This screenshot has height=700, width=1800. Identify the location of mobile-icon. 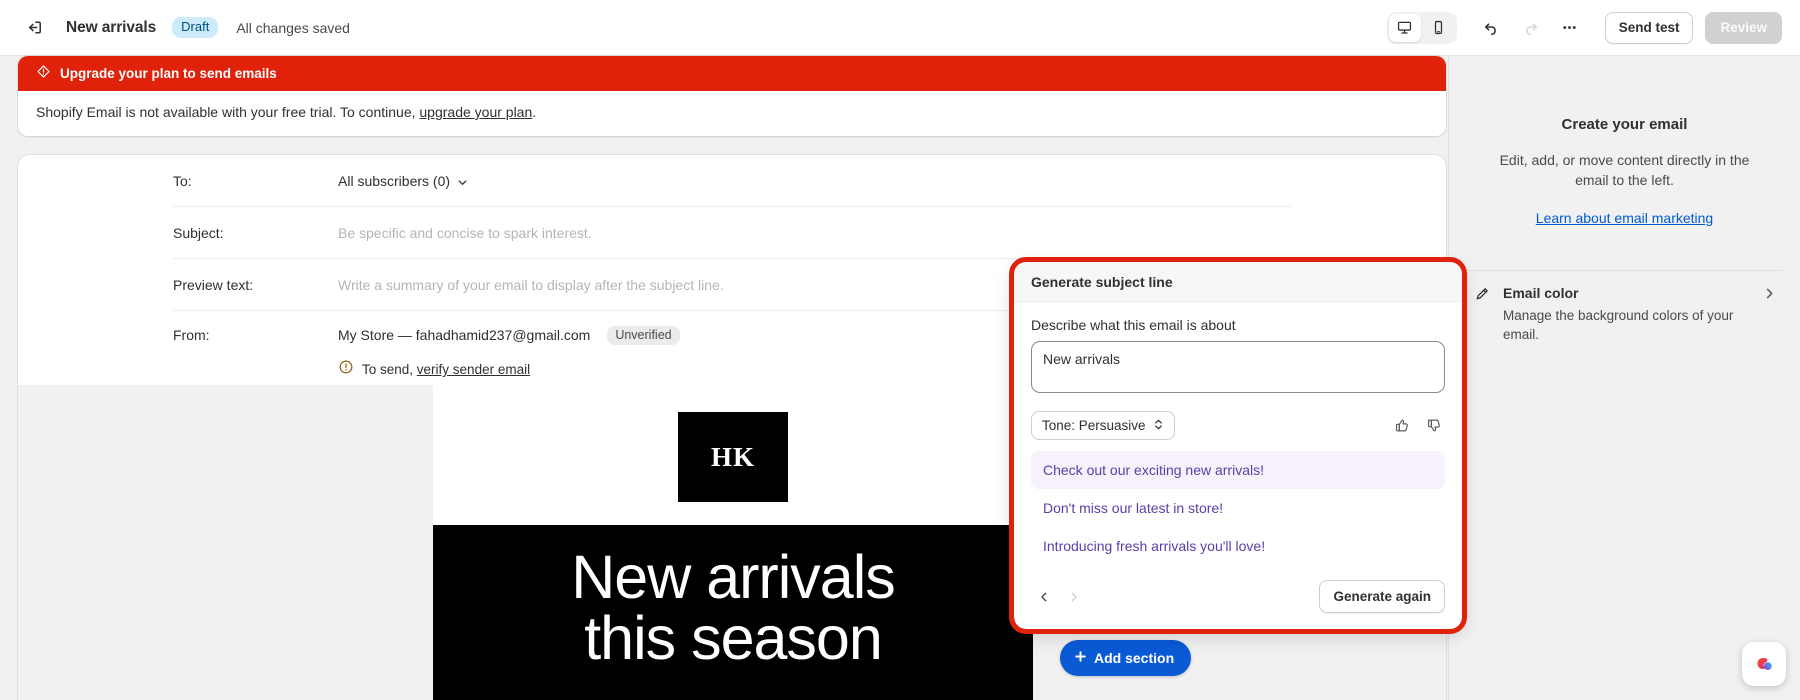
(1439, 28).